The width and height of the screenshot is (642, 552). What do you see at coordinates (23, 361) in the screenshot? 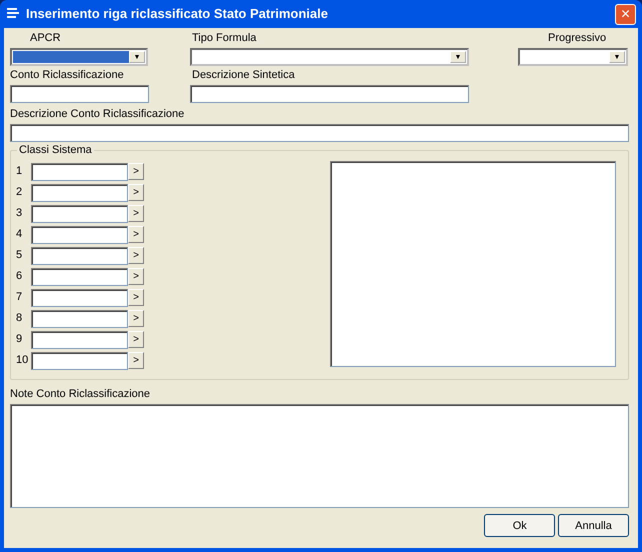
I see `row-number: 10` at bounding box center [23, 361].